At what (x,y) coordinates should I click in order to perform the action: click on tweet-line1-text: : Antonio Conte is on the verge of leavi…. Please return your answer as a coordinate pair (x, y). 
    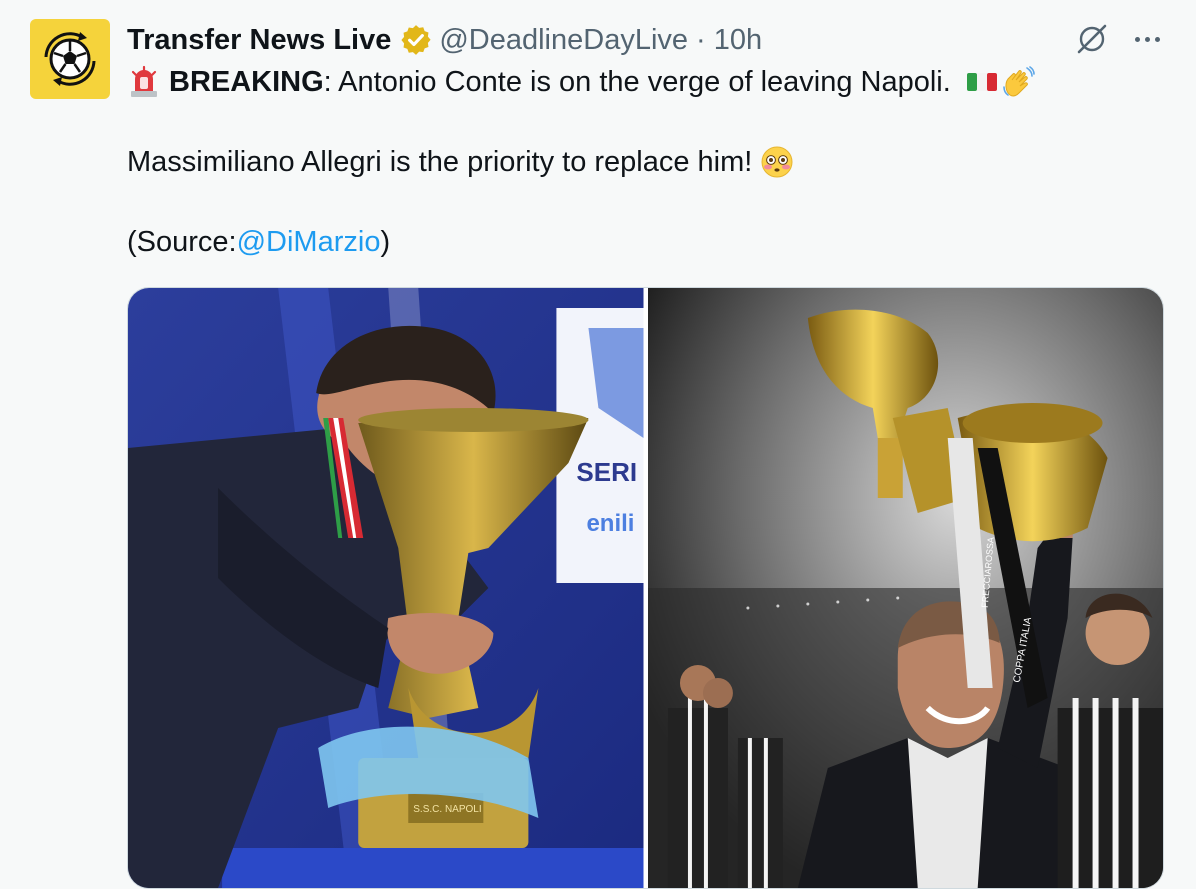
    Looking at the image, I should click on (637, 82).